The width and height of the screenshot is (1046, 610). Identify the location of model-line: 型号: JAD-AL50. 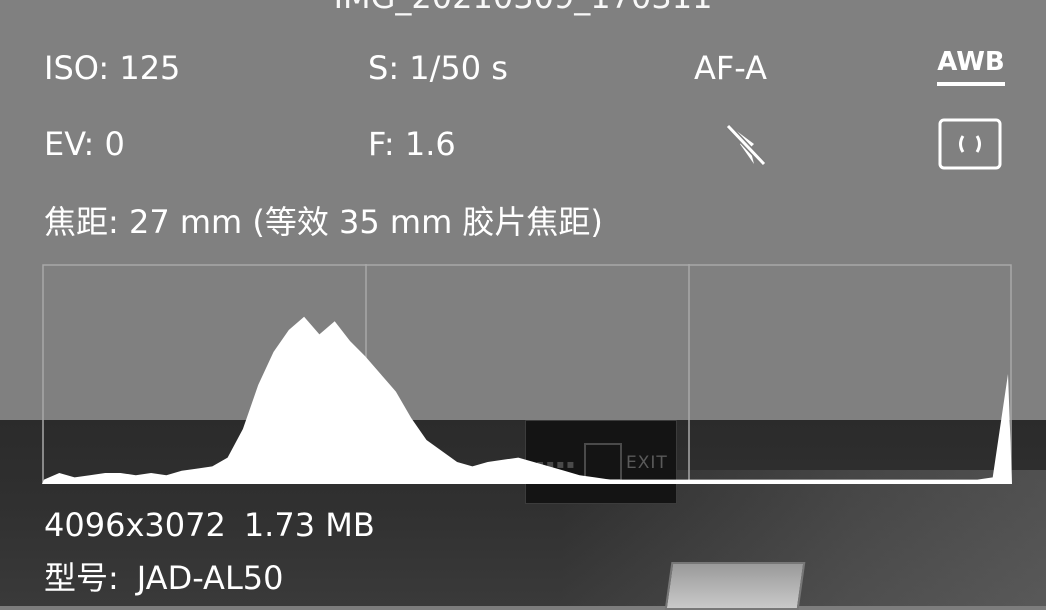
(163, 578).